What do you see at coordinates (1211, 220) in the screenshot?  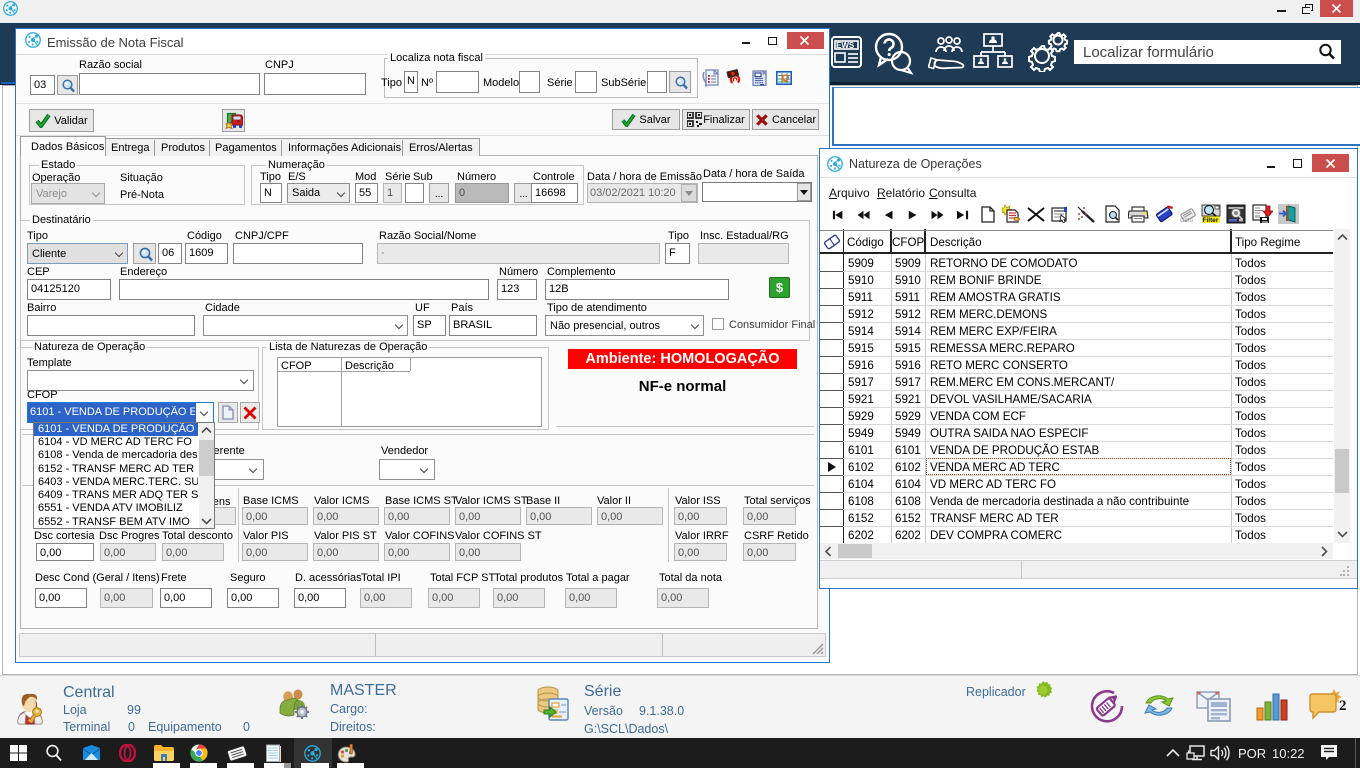 I see `svg-text: Filter` at bounding box center [1211, 220].